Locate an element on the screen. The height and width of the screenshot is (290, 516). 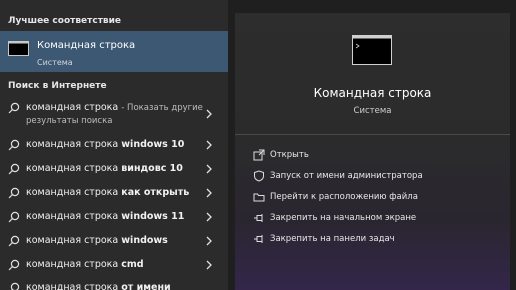
action-label: Закрепить на начальном экране is located at coordinates (343, 218).